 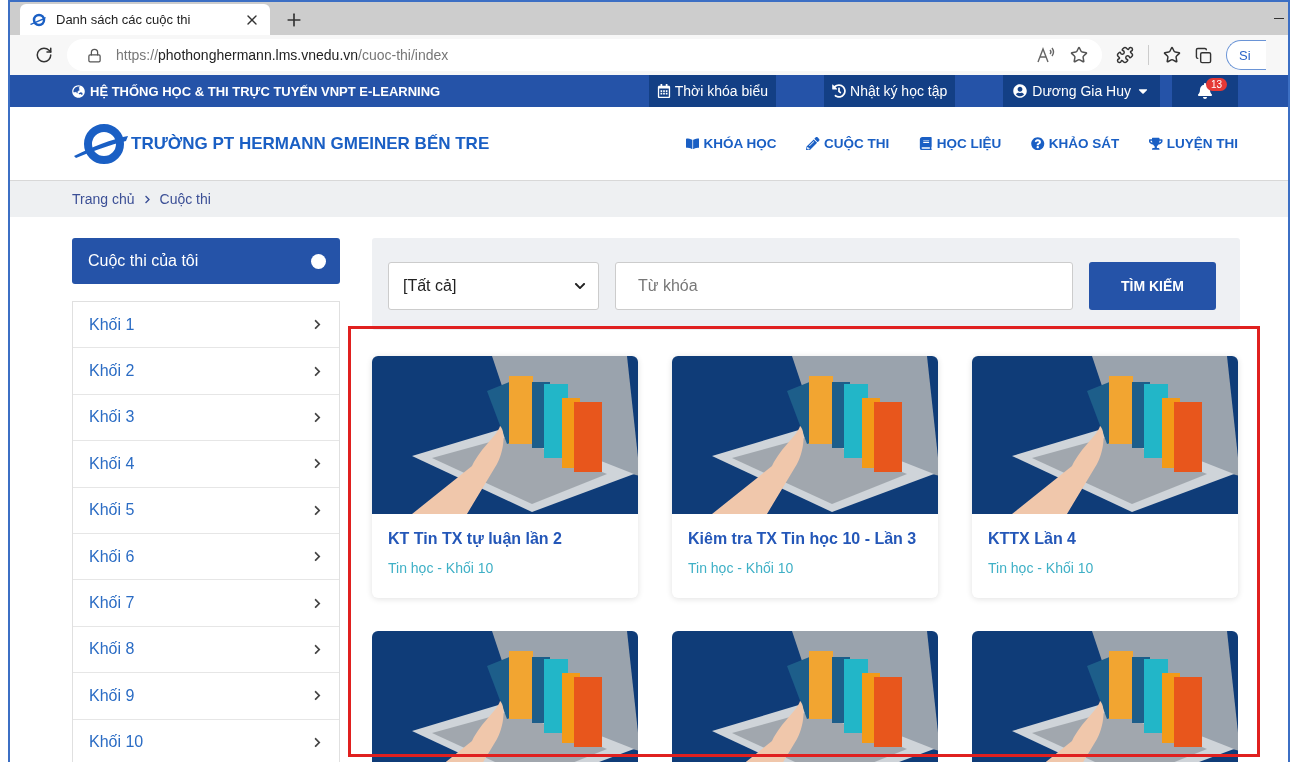 What do you see at coordinates (805, 477) in the screenshot?
I see `contest-card: Kiêm tra TX Tin học 10 - Lần 3 Tin học - Khối 10` at bounding box center [805, 477].